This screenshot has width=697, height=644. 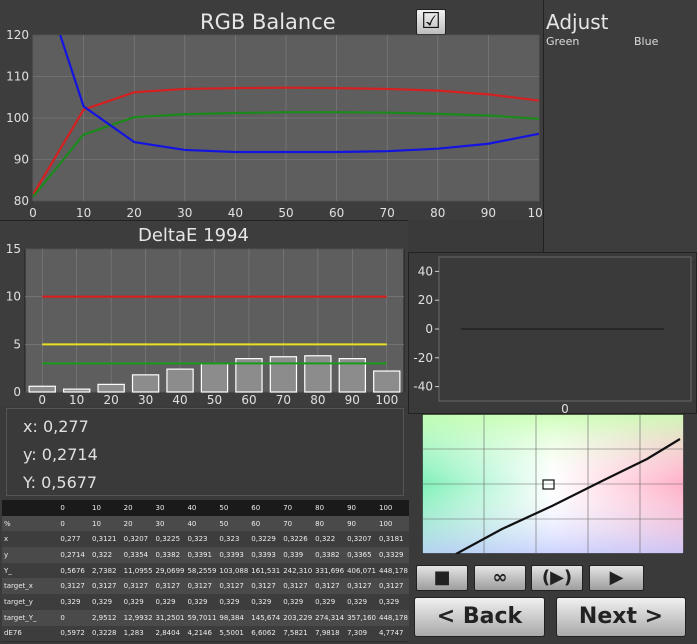 I want to click on rgb-ytick-label: 80, so click(x=21, y=201).